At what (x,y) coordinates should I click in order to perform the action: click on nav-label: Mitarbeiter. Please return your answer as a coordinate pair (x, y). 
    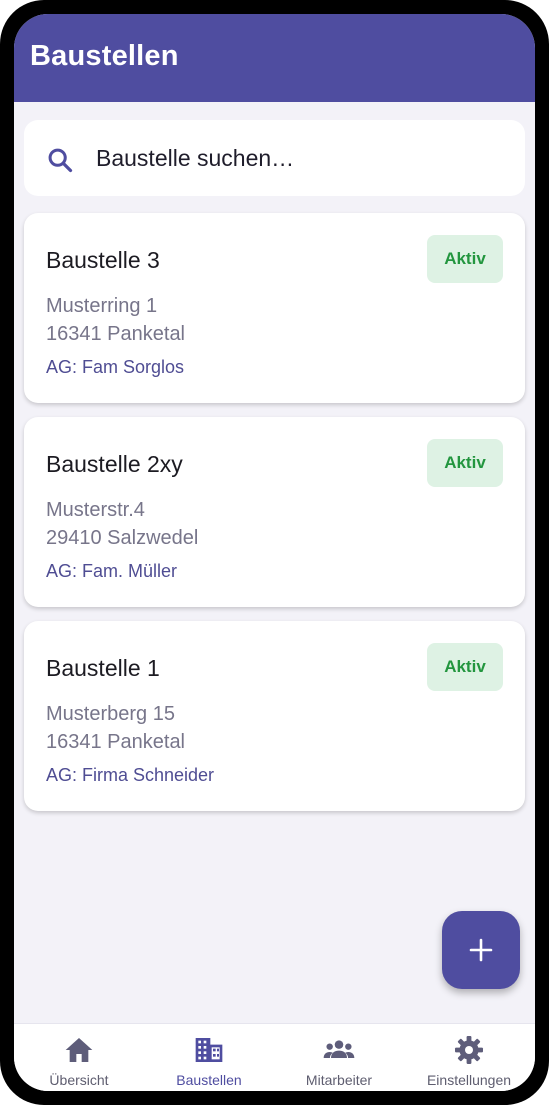
    Looking at the image, I should click on (339, 1080).